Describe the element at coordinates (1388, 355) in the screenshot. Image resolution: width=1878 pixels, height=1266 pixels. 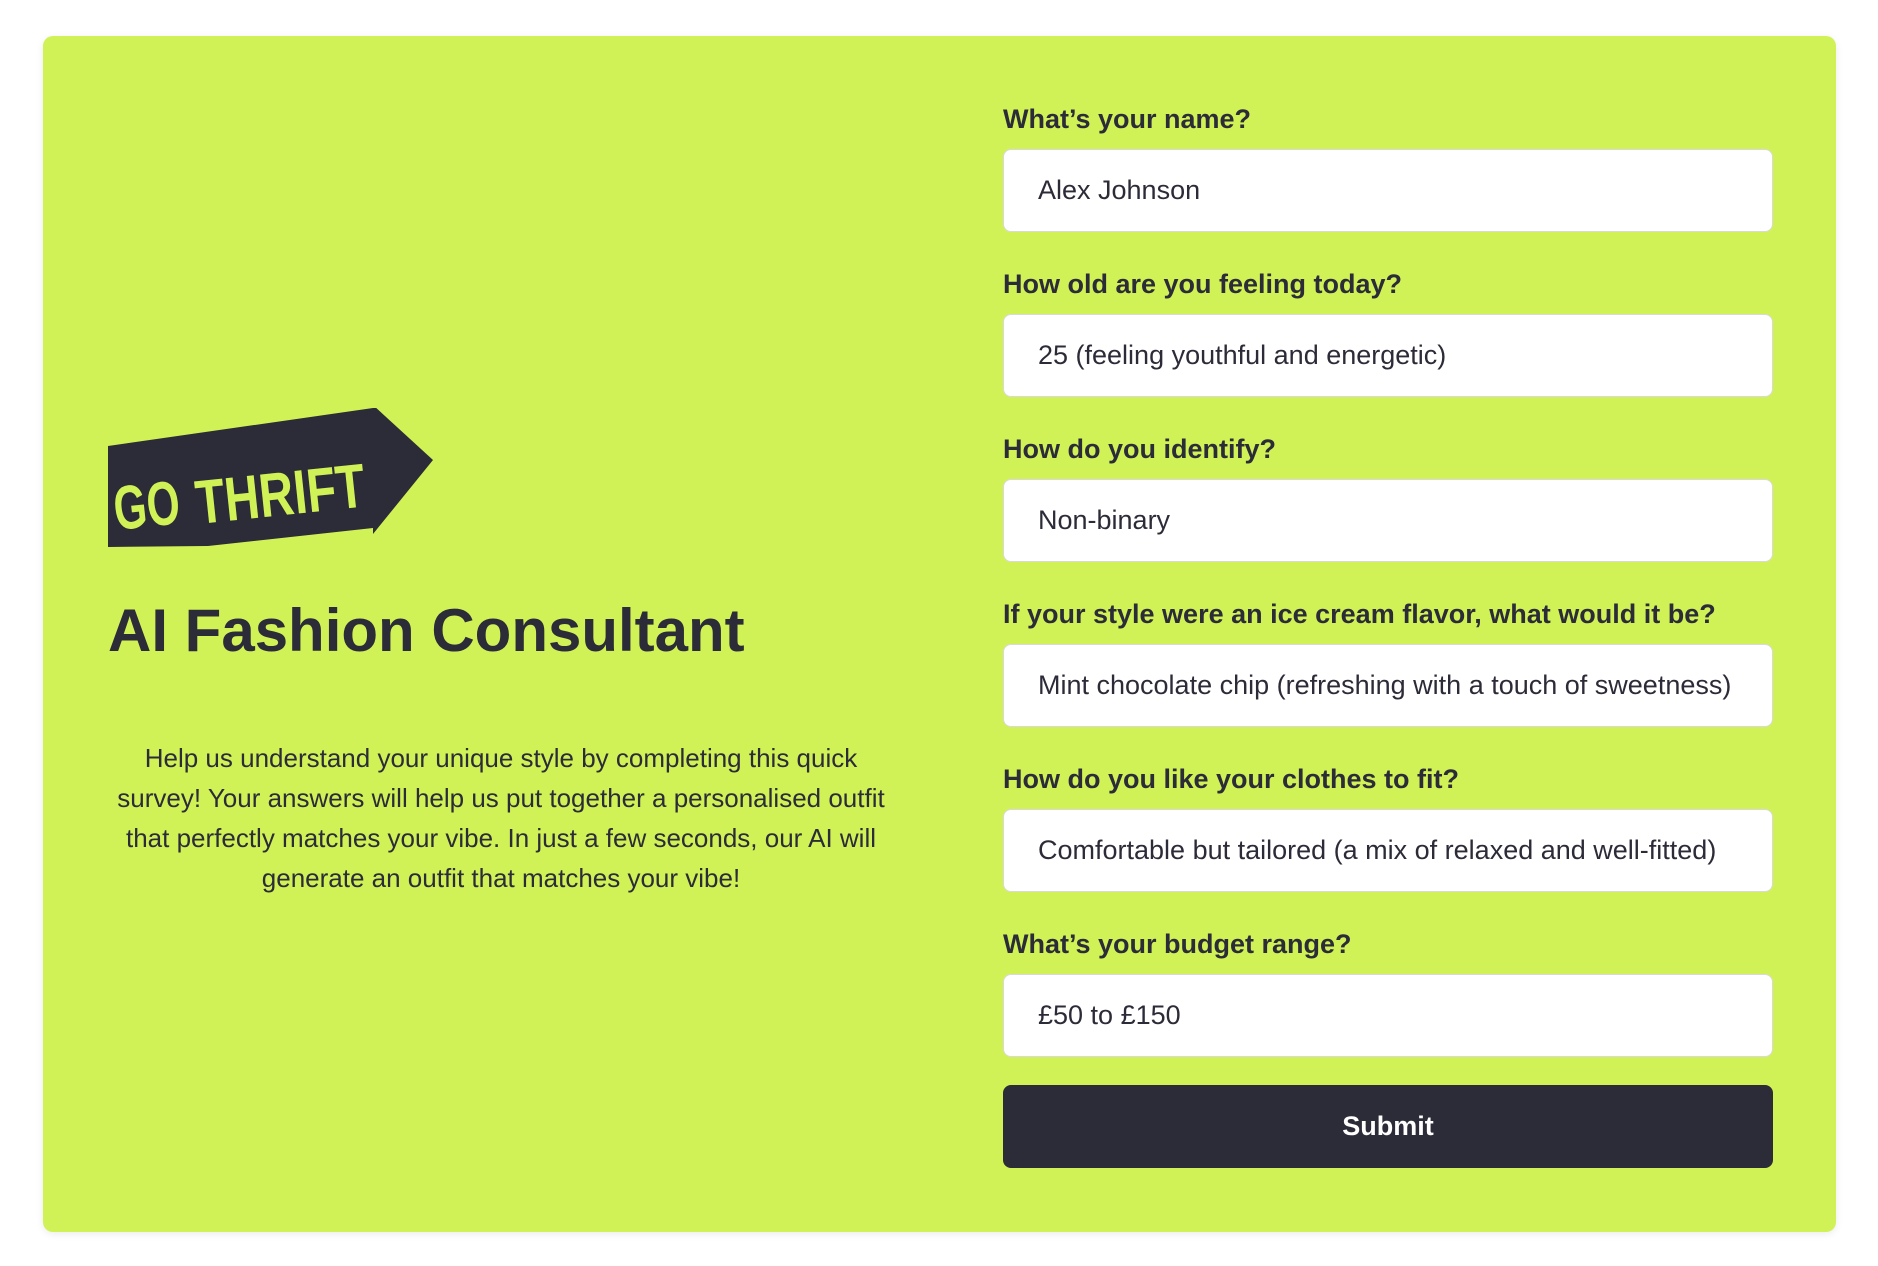
I see `age-input` at that location.